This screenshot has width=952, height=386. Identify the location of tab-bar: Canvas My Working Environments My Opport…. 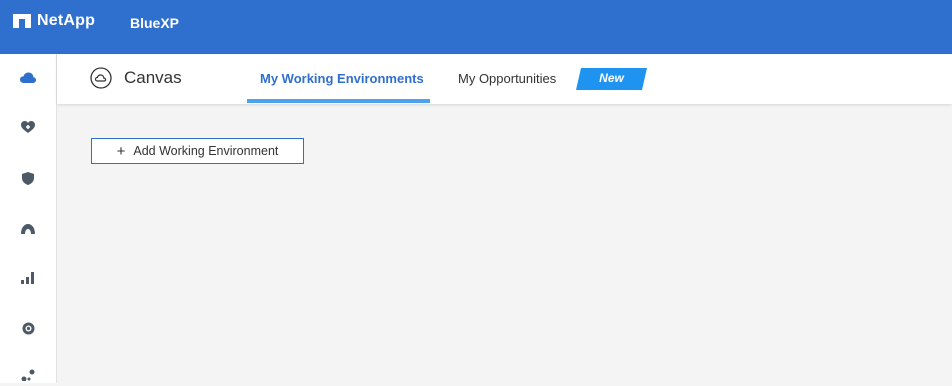
(504, 79).